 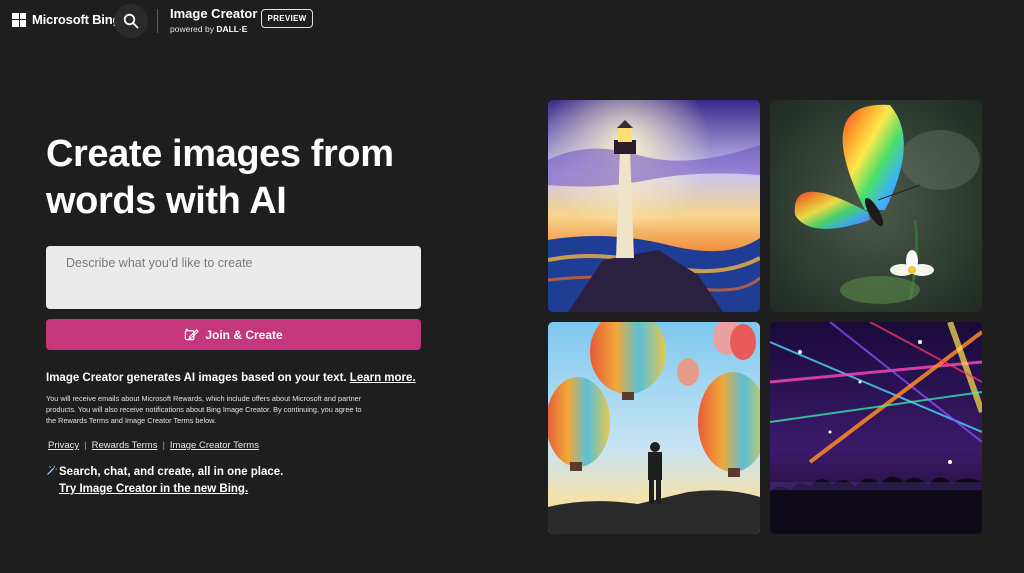 I want to click on dalle-brand: DALL·E, so click(x=232, y=29).